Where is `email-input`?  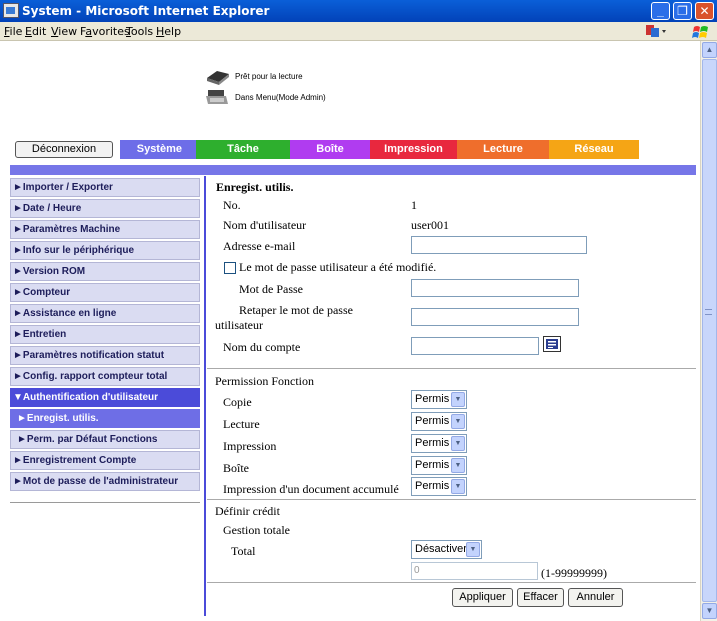 email-input is located at coordinates (499, 245).